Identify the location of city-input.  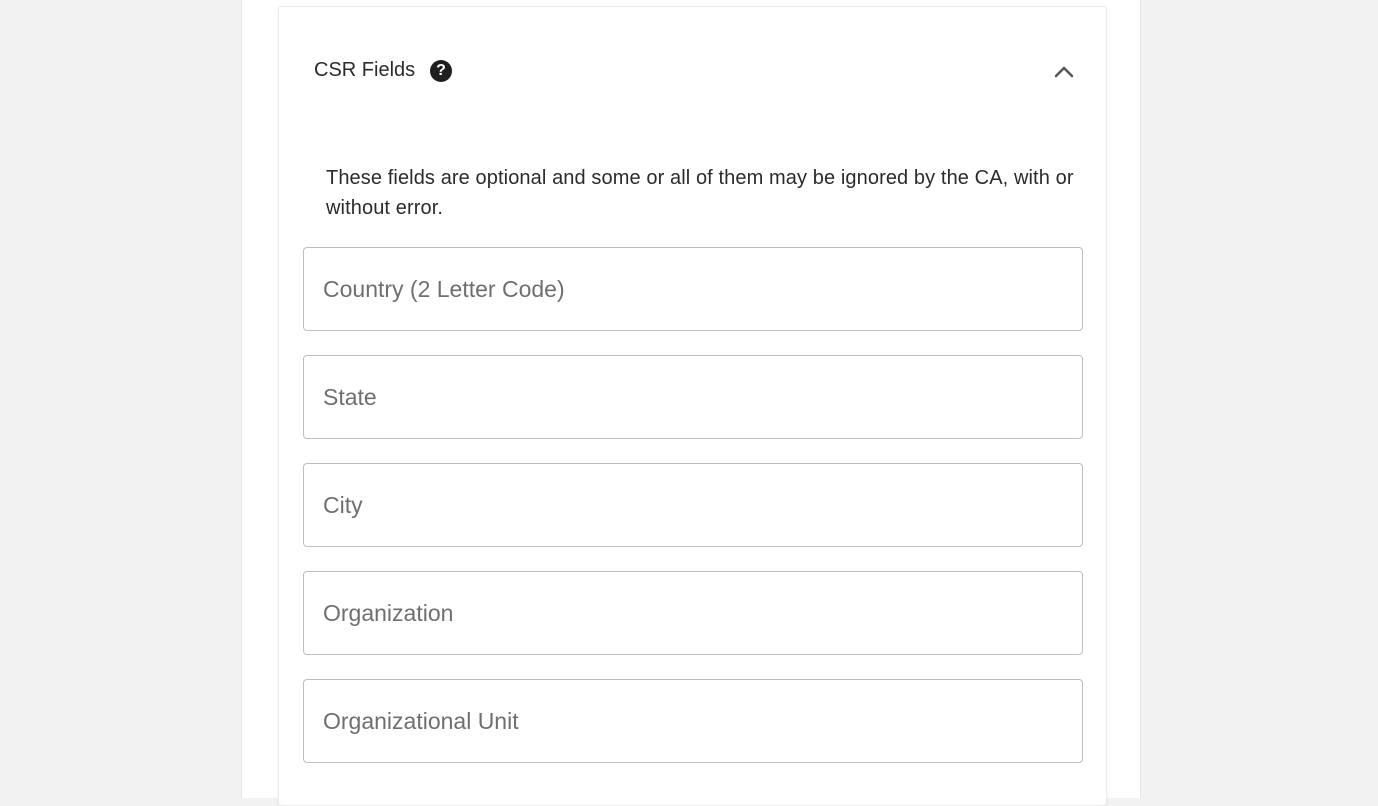
(693, 505).